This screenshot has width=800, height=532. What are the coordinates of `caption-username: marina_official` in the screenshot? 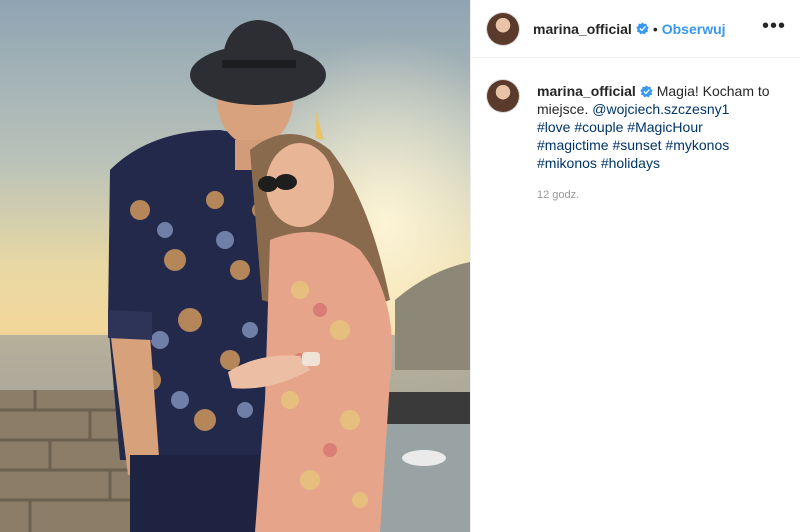 It's located at (586, 91).